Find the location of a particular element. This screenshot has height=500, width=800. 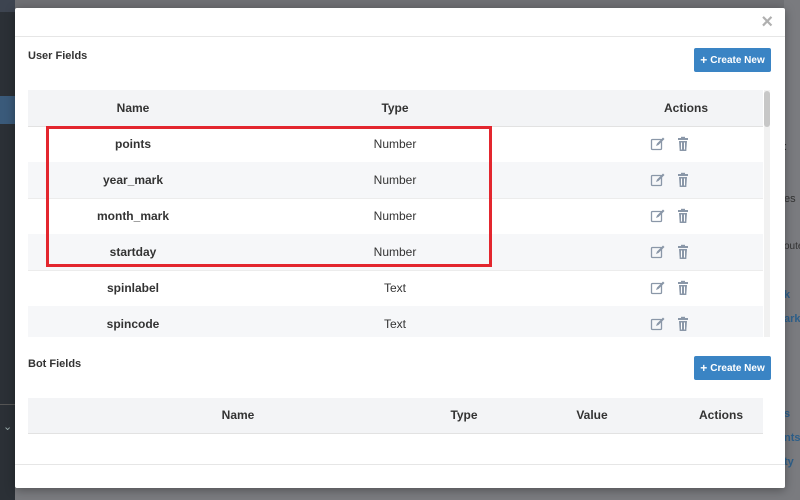

background-footer is located at coordinates (407, 494).